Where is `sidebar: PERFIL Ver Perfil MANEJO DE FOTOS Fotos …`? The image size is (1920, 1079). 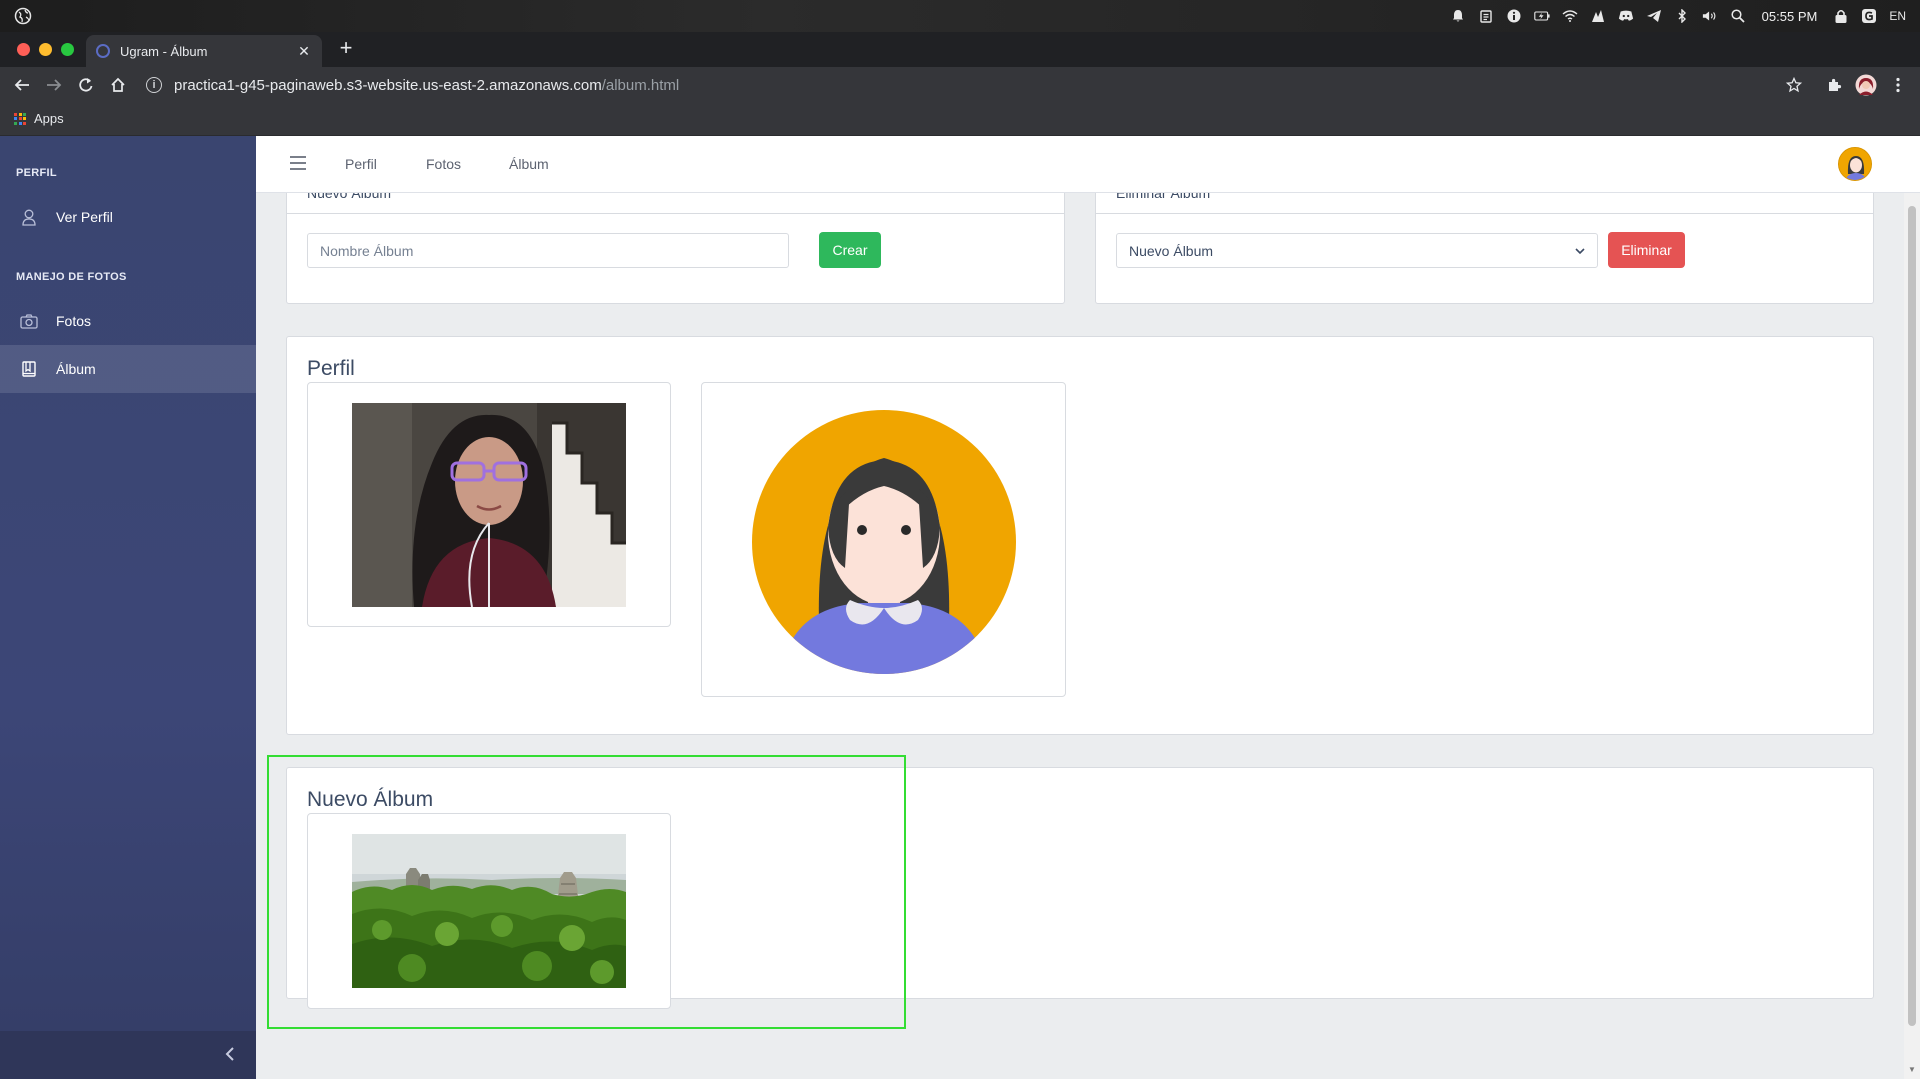
sidebar: PERFIL Ver Perfil MANEJO DE FOTOS Fotos … is located at coordinates (128, 607).